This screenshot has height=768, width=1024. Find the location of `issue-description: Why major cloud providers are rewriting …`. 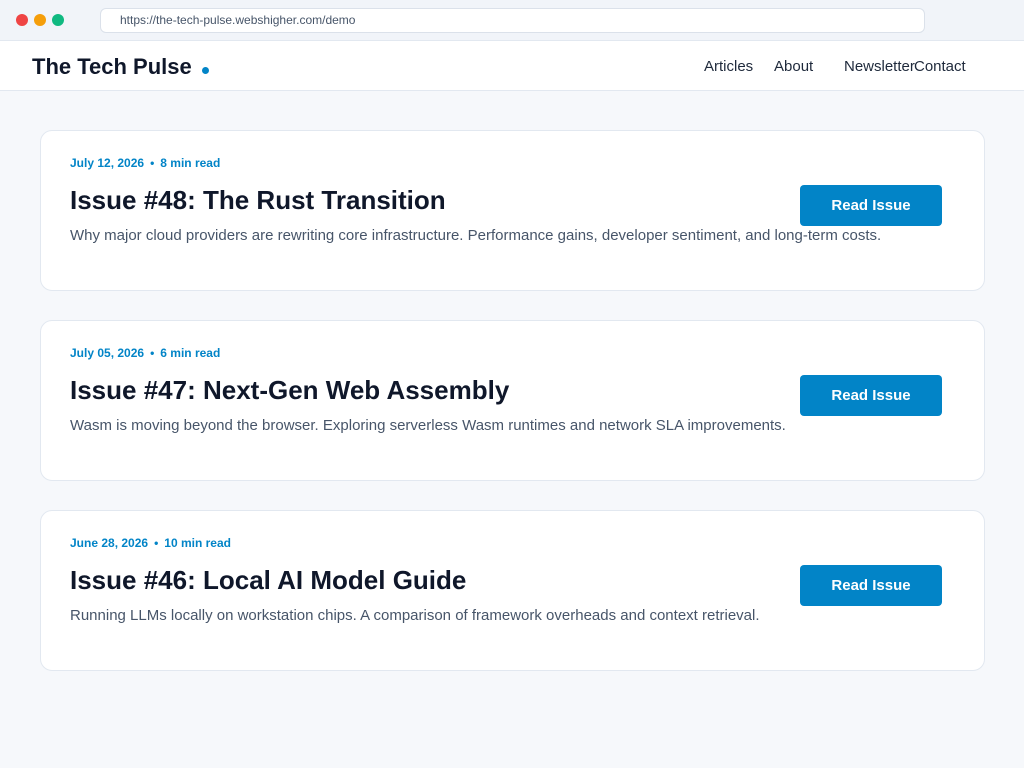

issue-description: Why major cloud providers are rewriting … is located at coordinates (476, 235).